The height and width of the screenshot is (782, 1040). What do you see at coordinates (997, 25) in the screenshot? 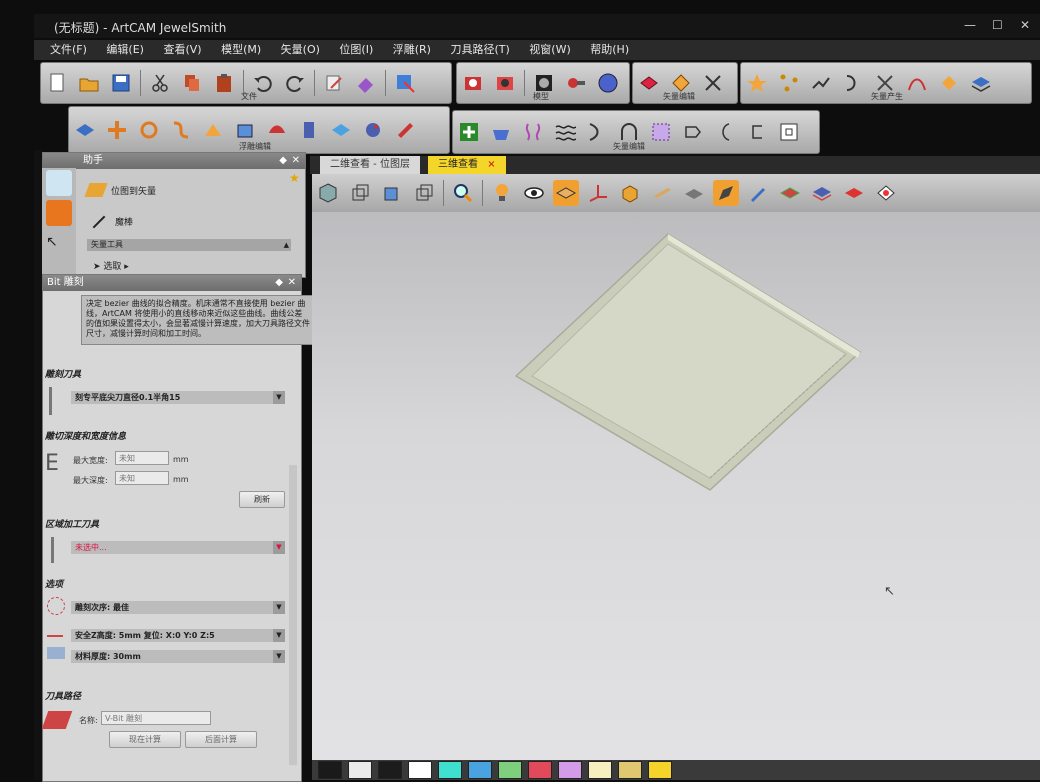
I see `maximize-button: ☐` at bounding box center [997, 25].